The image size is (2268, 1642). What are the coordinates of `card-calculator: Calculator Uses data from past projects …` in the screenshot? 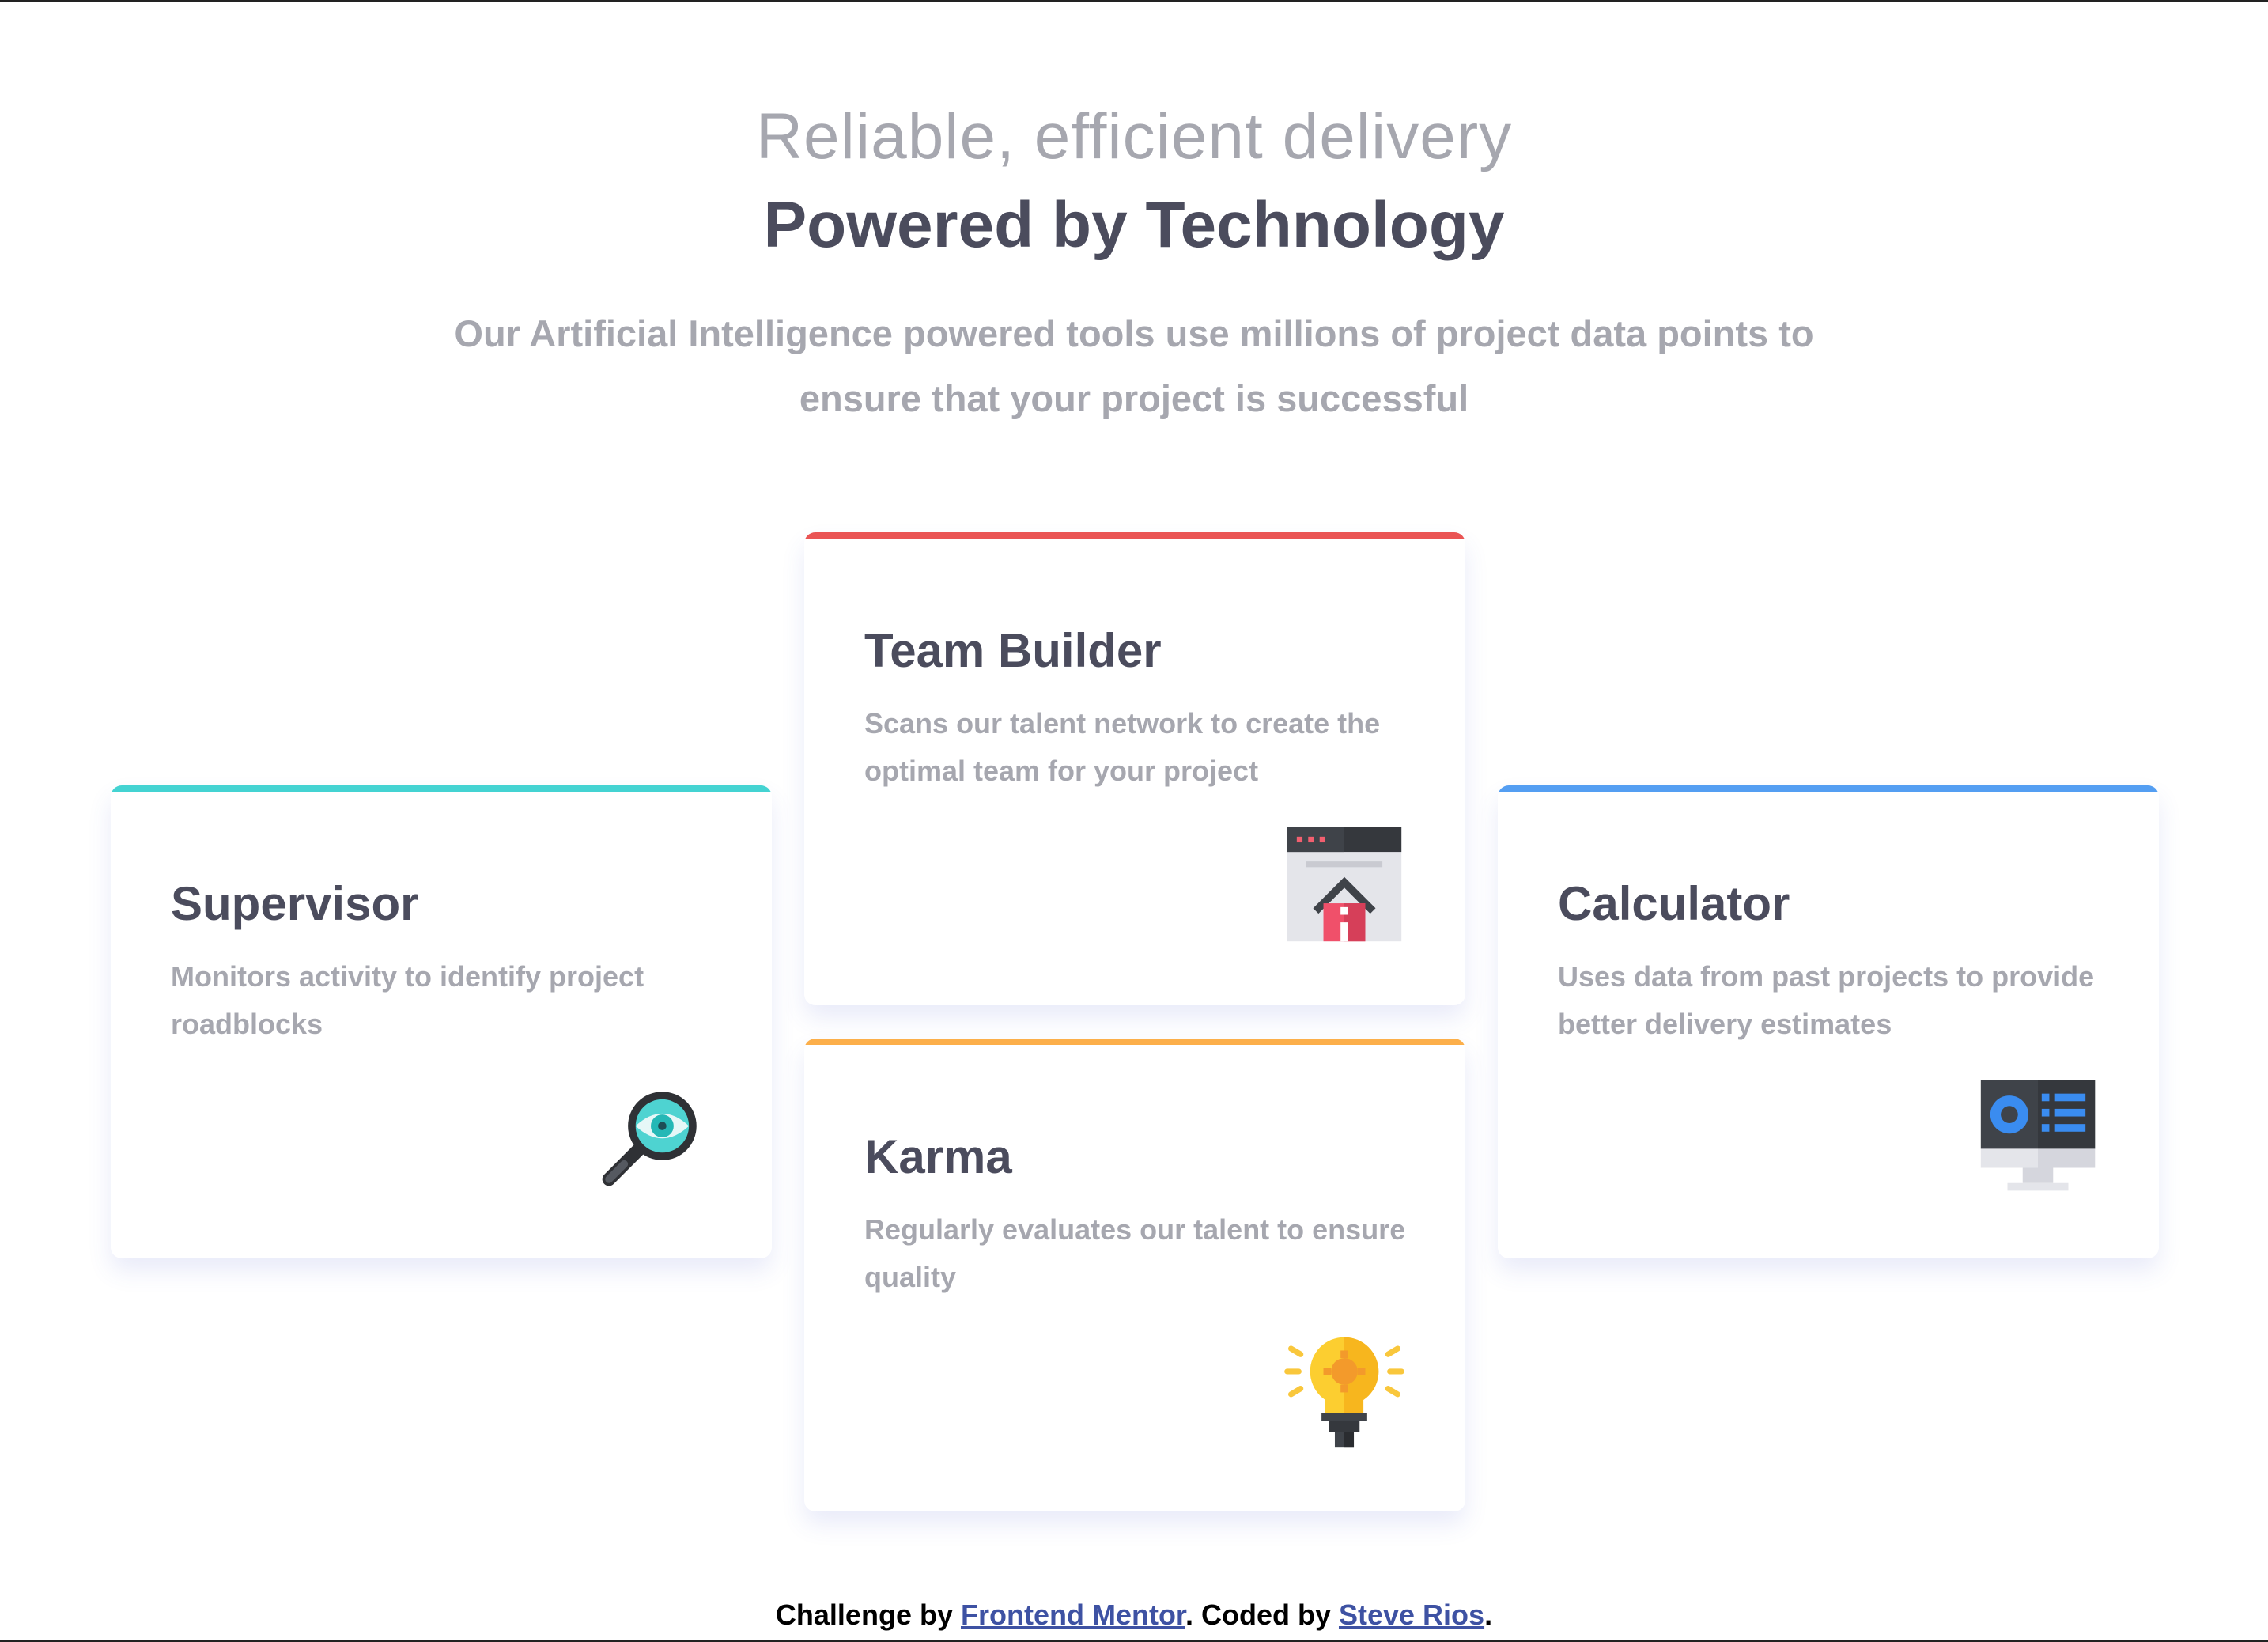 It's located at (1829, 1021).